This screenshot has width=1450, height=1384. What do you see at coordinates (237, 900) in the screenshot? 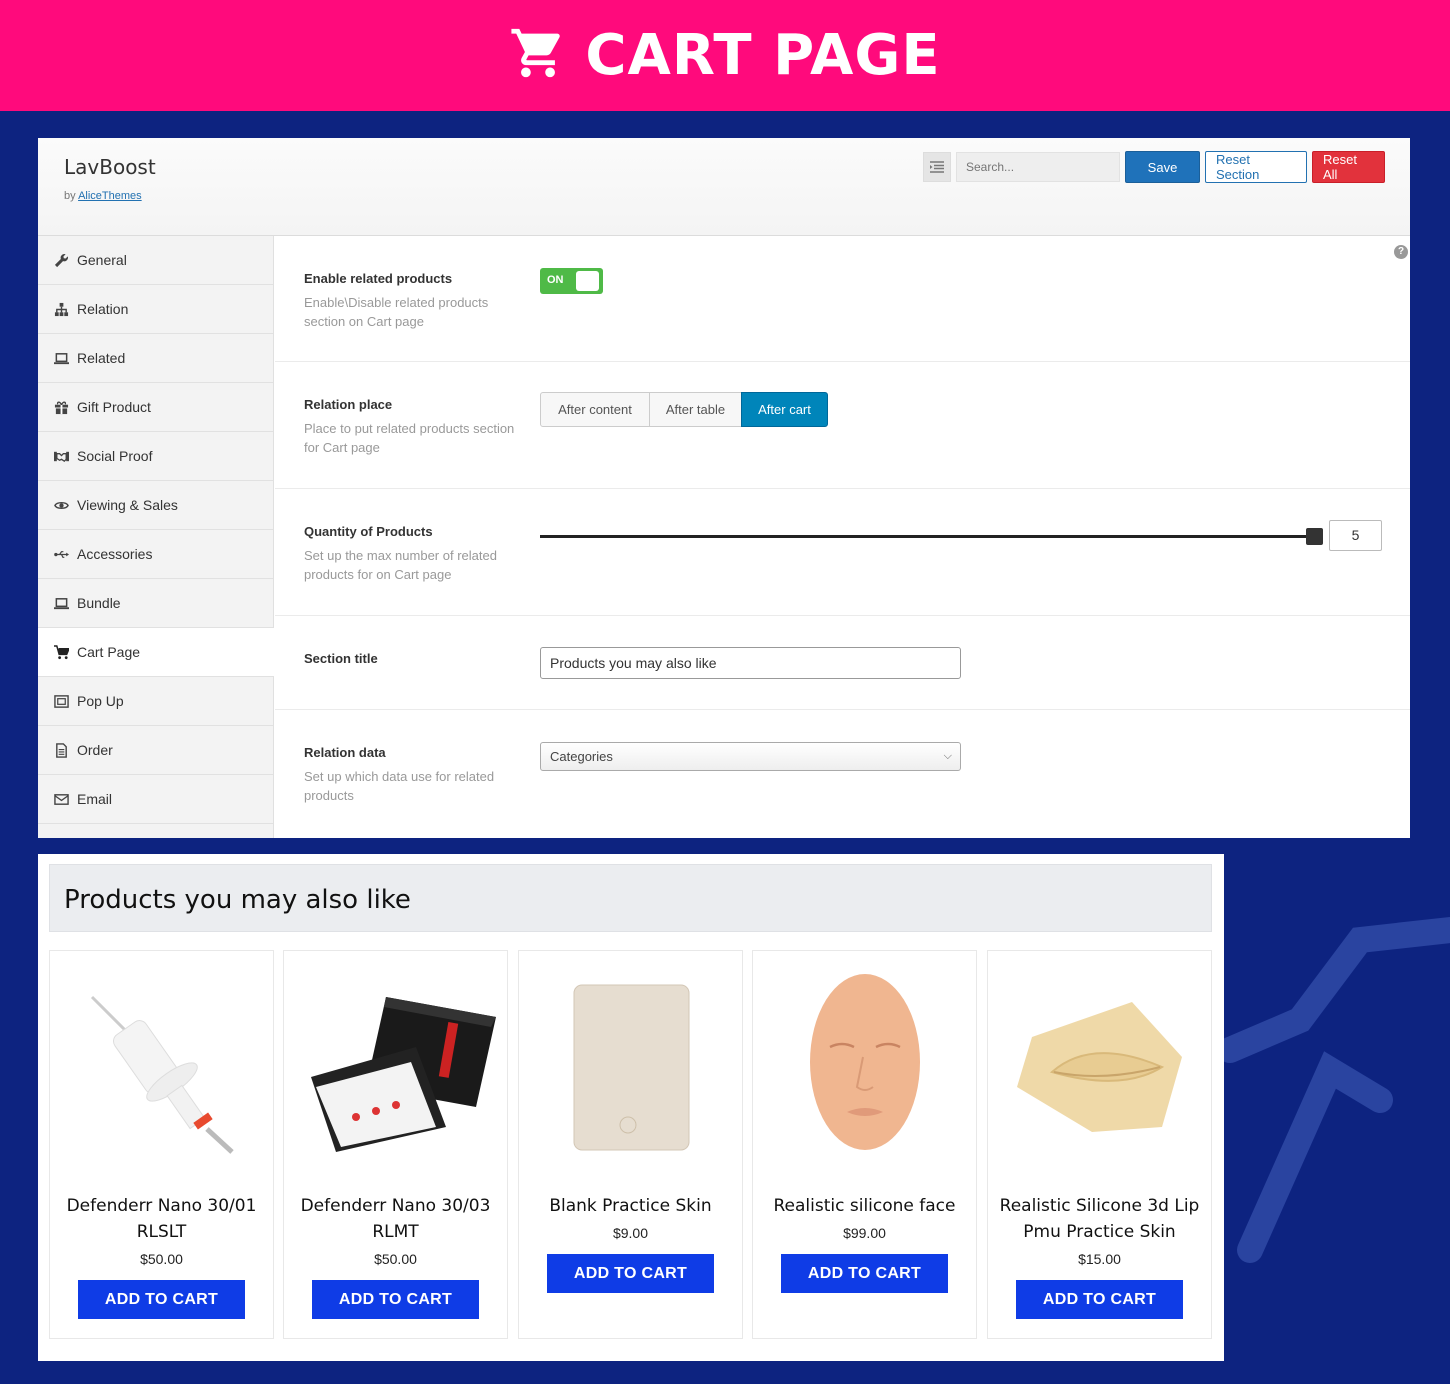
I see `related-section-title: Products you may also like` at bounding box center [237, 900].